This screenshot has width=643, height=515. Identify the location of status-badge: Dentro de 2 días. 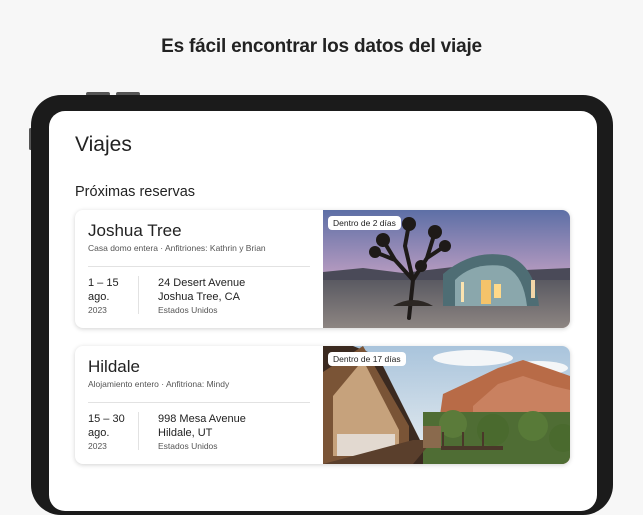
(364, 223).